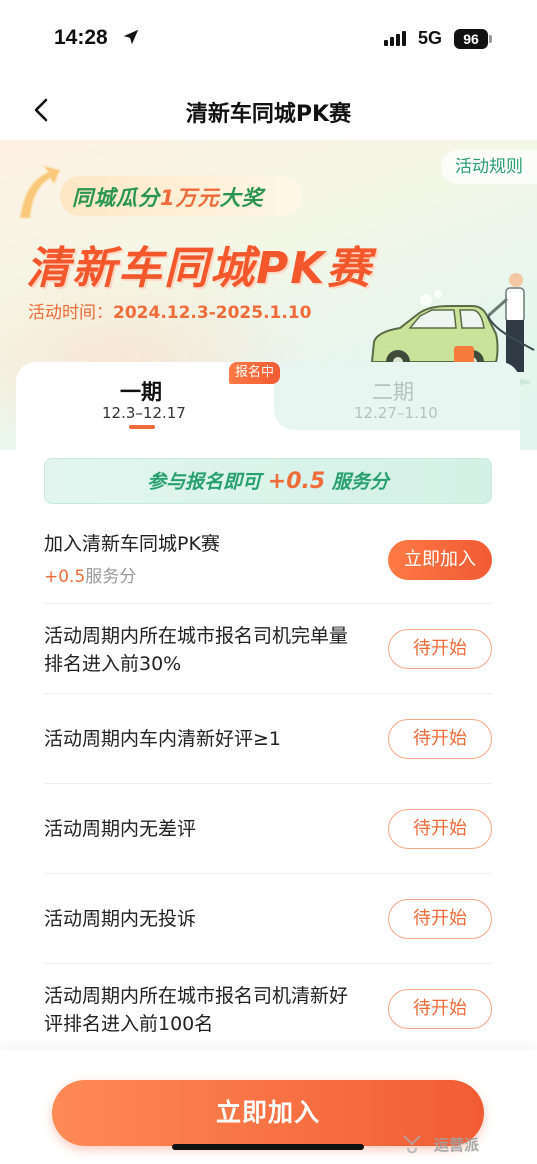  I want to click on tab-period-1-label: 一期, so click(141, 392).